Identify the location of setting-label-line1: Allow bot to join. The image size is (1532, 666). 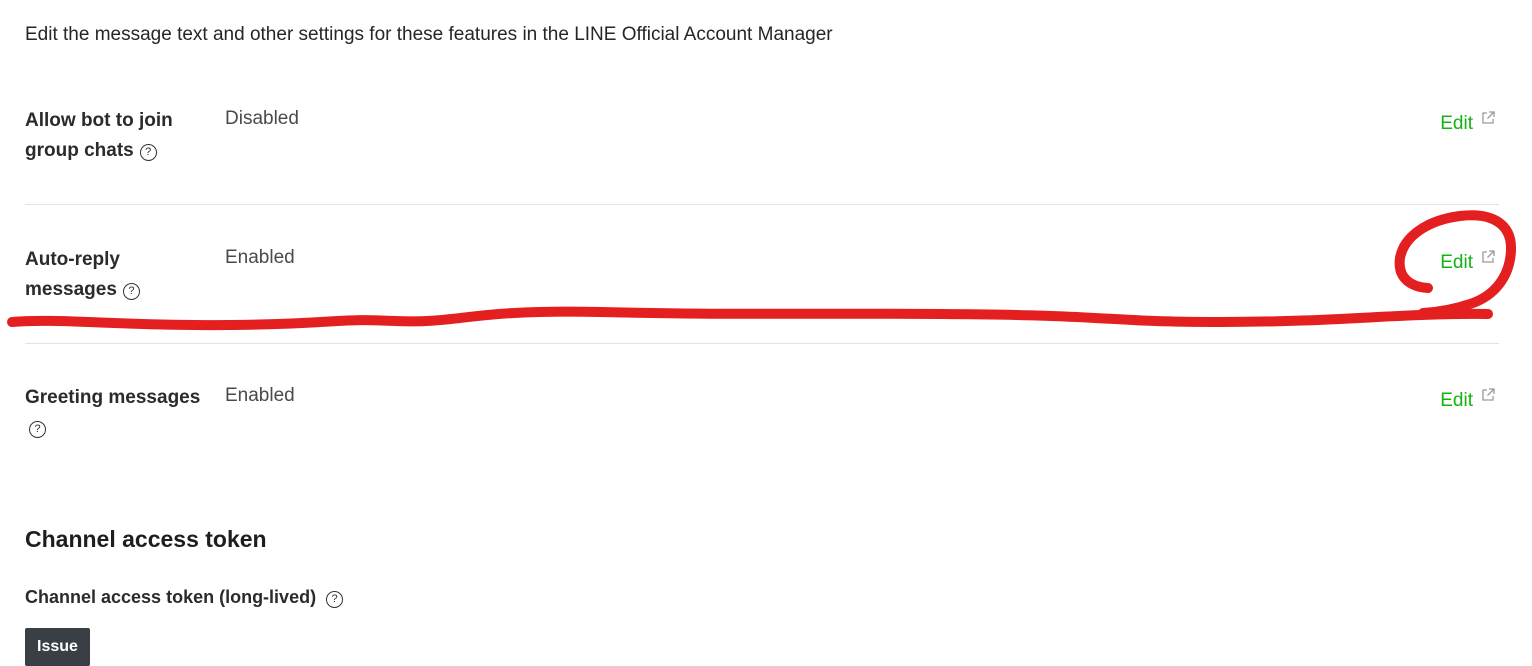
(99, 120).